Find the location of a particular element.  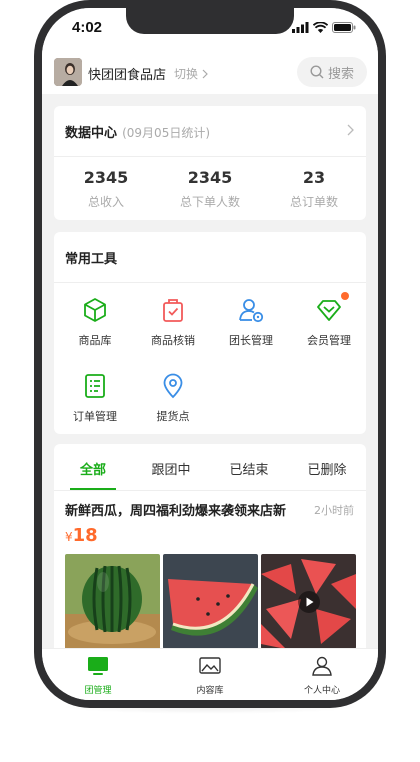

post-time: 2小时前 is located at coordinates (334, 510).